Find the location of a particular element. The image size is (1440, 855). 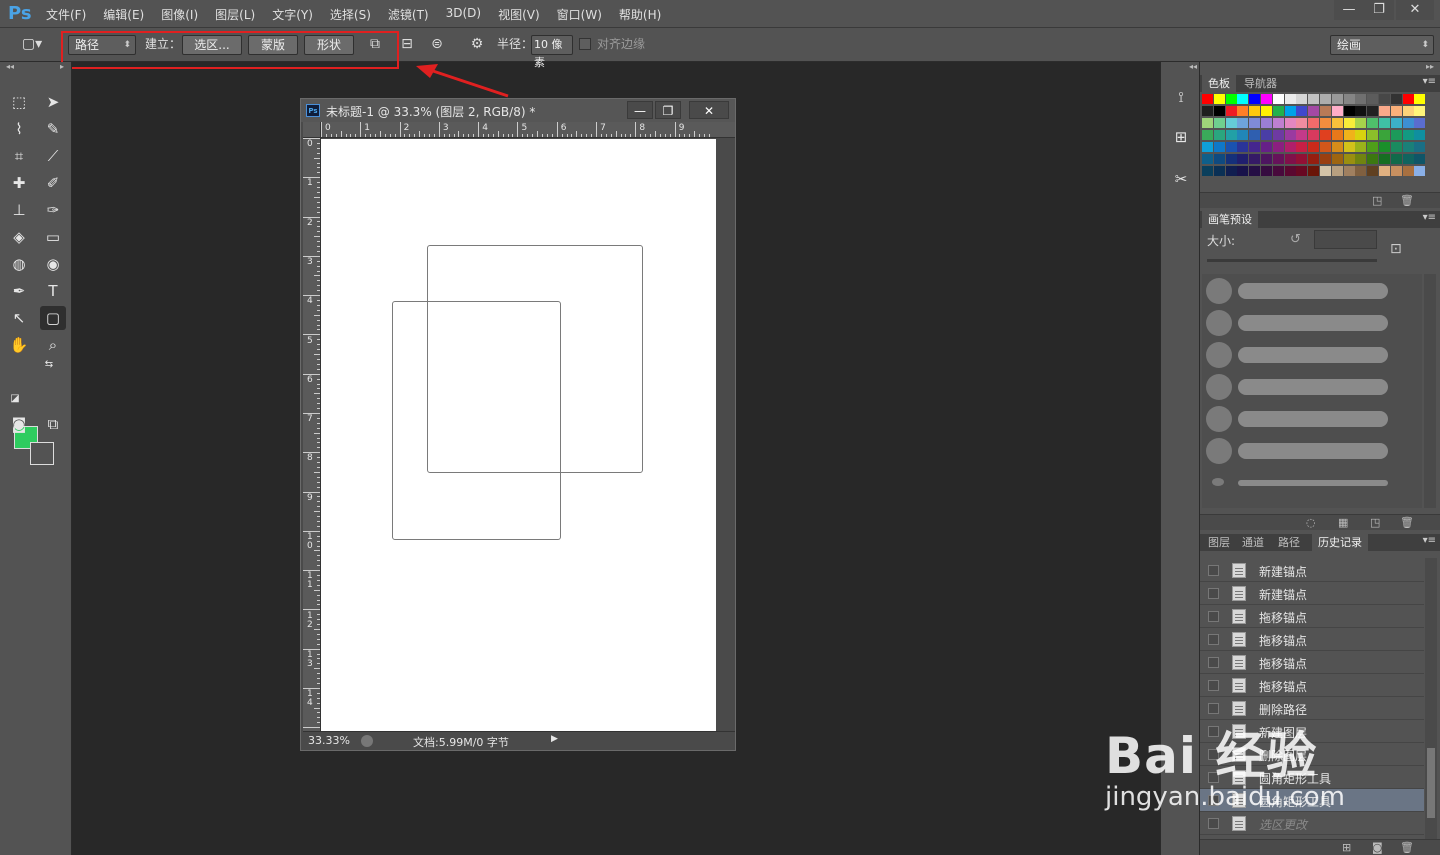

dodge-tool-icon: ◉ is located at coordinates (53, 264).